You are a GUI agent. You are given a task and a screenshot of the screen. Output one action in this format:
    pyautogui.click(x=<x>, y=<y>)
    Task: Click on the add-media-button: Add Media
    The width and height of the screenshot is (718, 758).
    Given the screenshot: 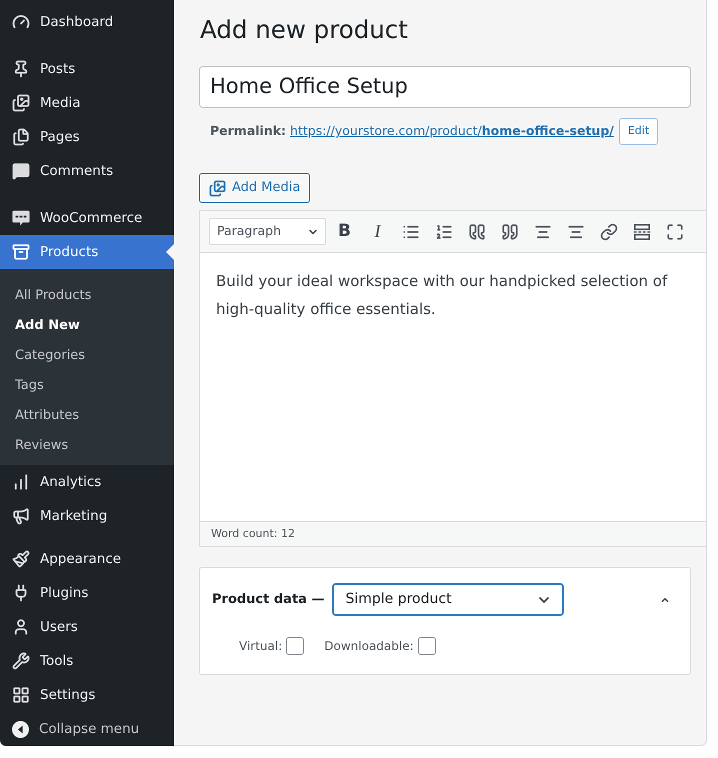 What is the action you would take?
    pyautogui.click(x=254, y=188)
    